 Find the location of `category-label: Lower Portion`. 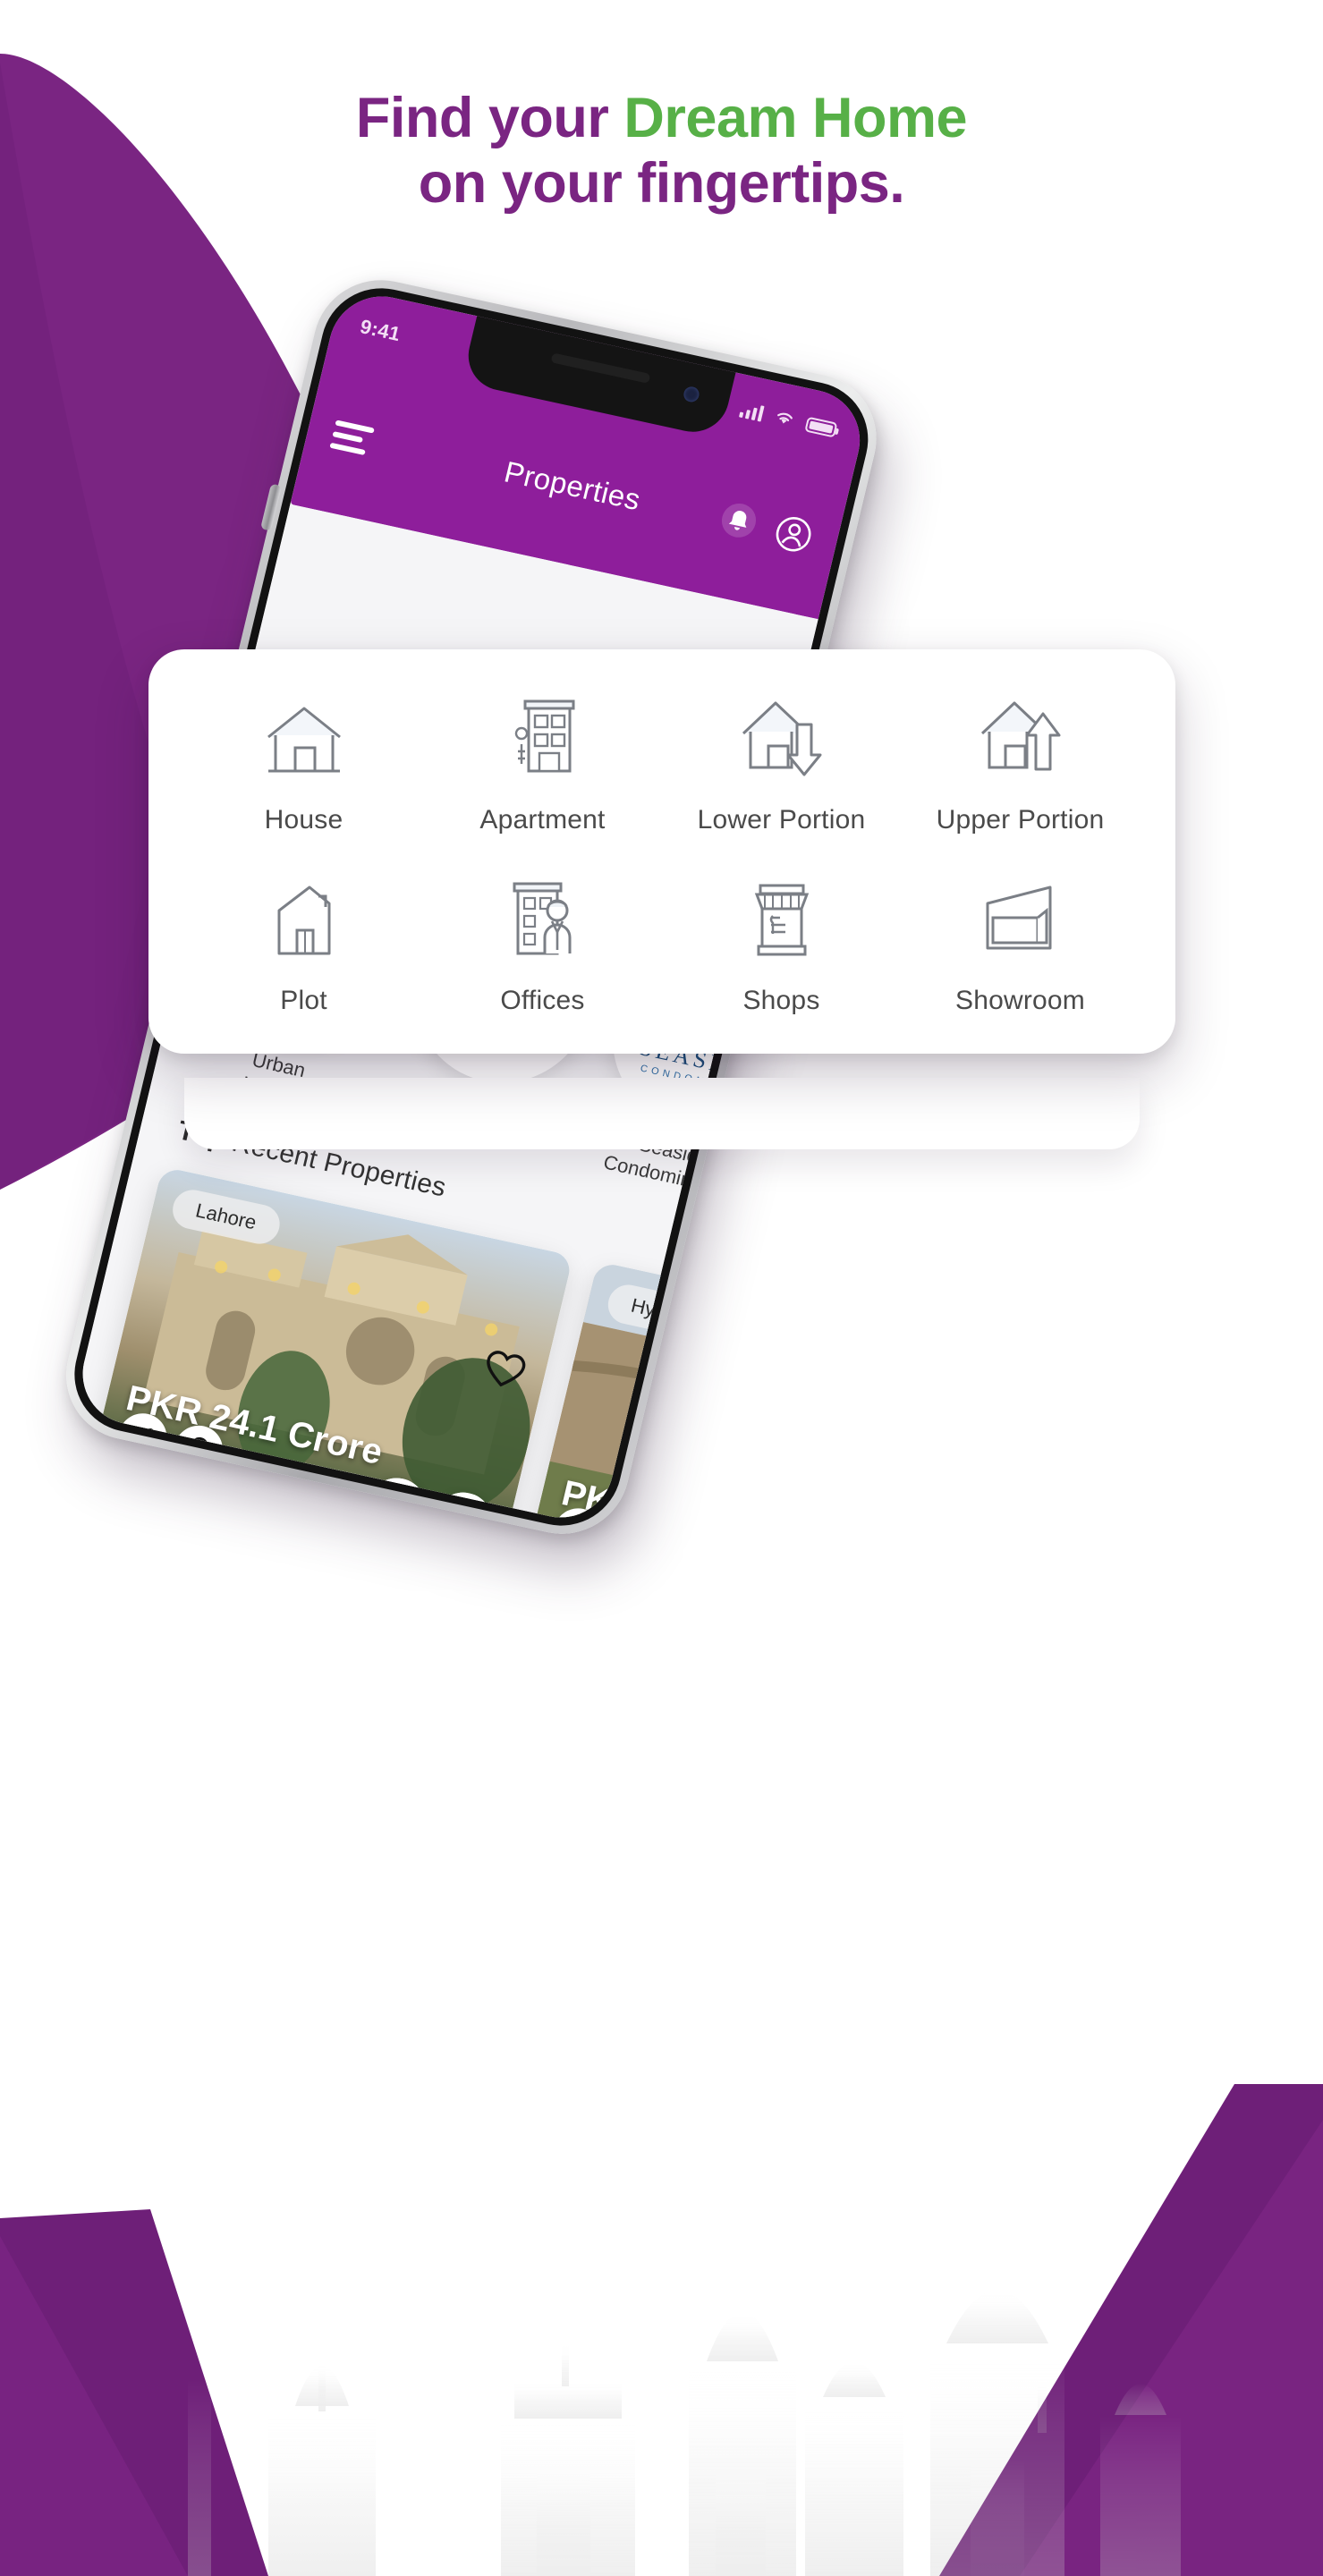

category-label: Lower Portion is located at coordinates (781, 820).